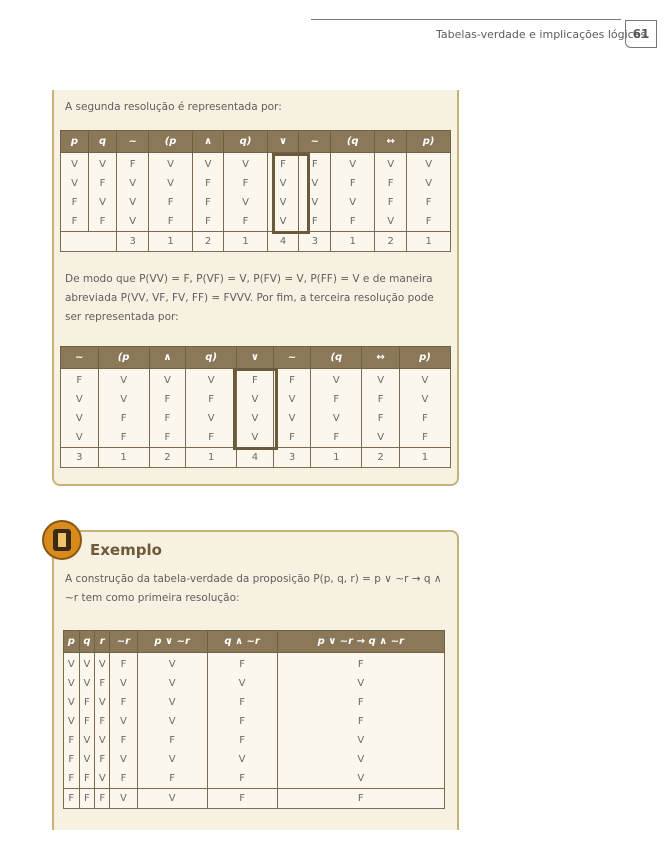  I want to click on order-cell: 4, so click(283, 241).